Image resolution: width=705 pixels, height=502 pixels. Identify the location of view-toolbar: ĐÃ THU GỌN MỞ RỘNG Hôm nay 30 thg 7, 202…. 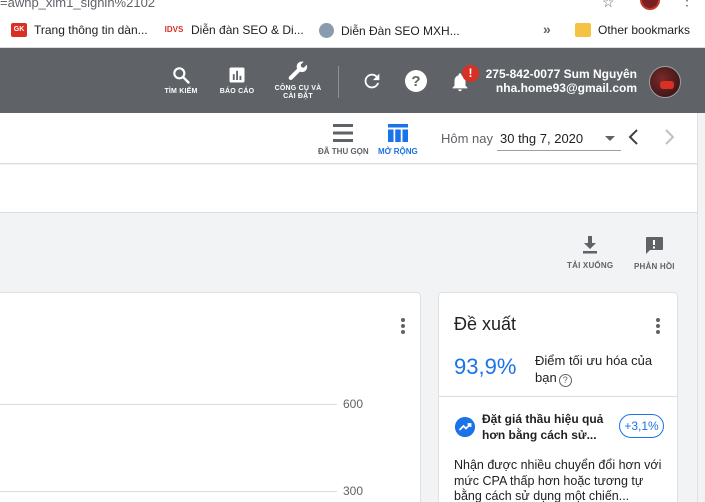
(348, 138).